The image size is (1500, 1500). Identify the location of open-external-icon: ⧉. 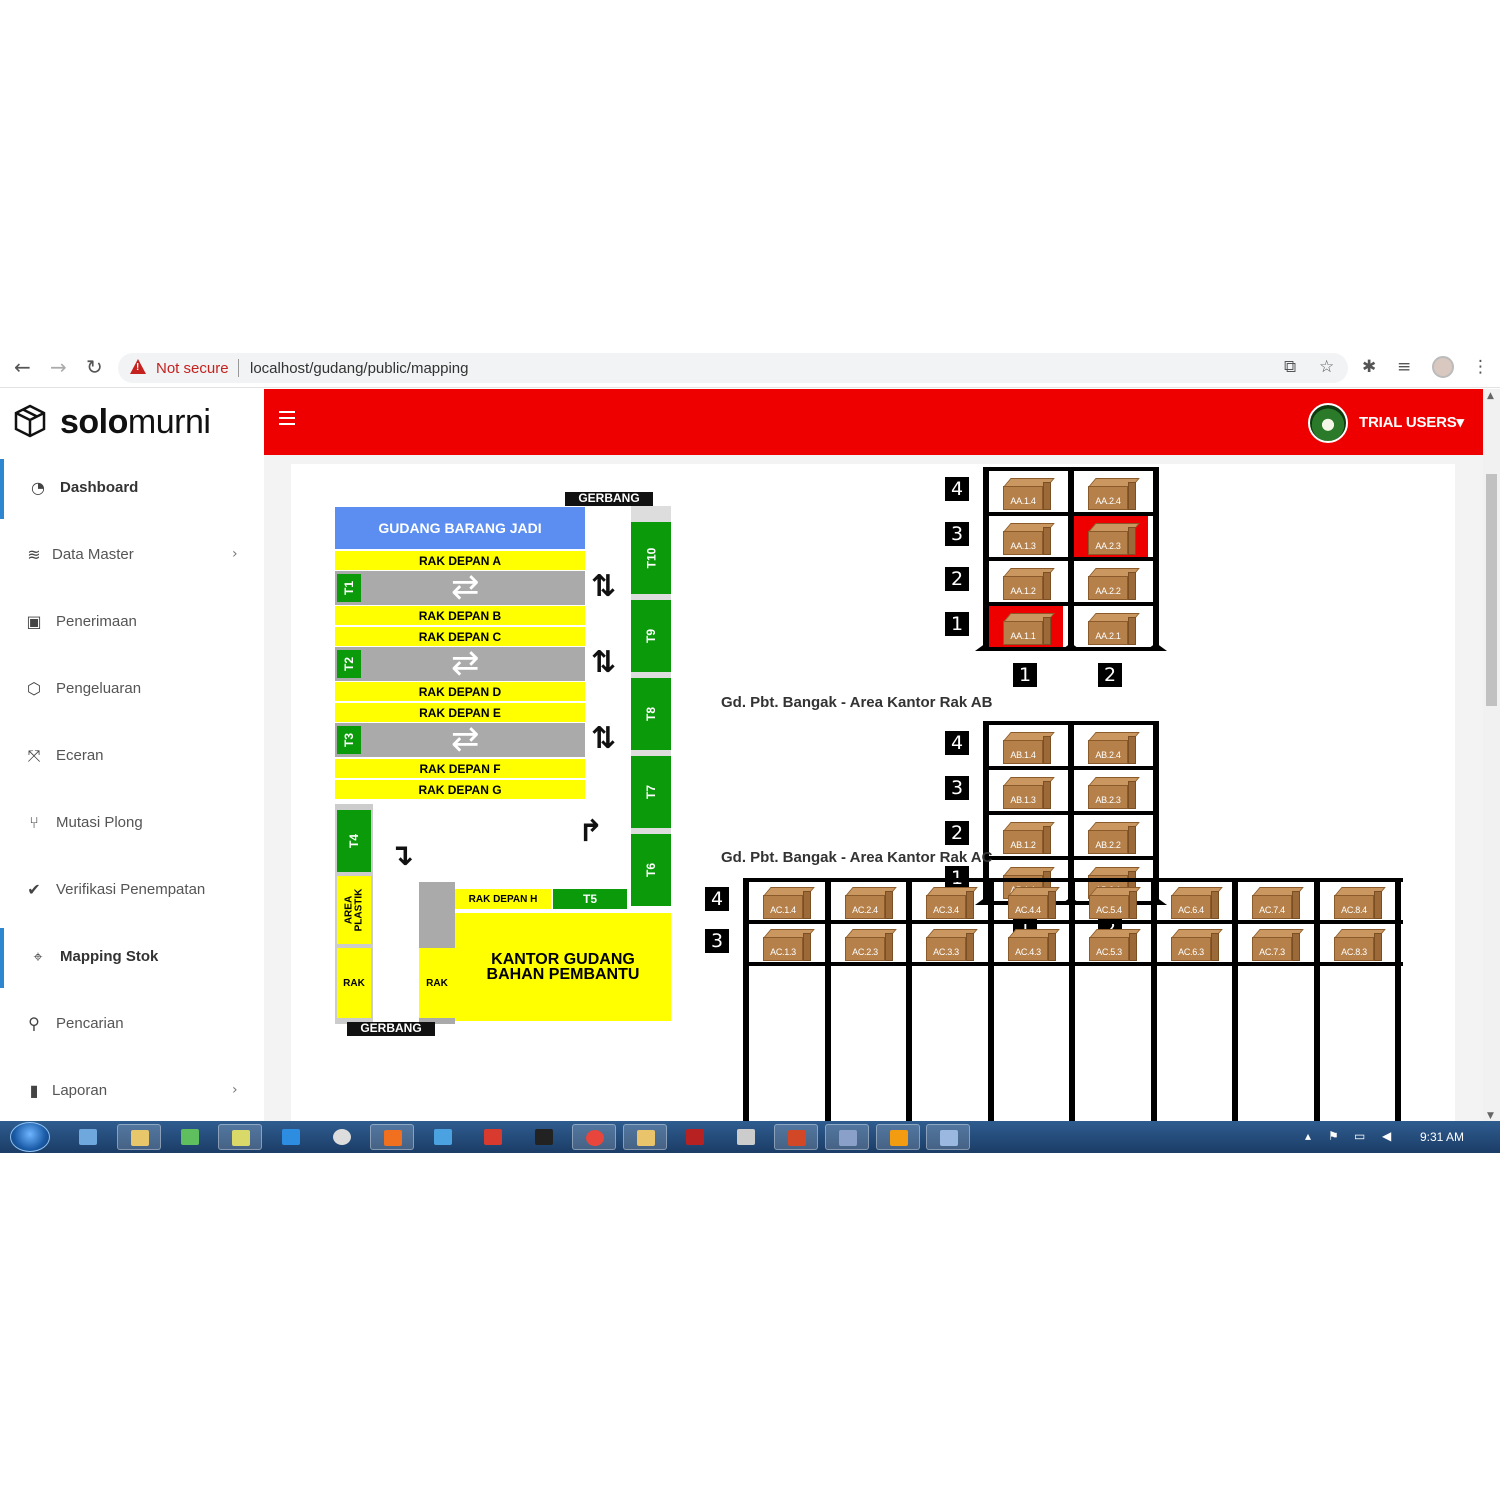
(1290, 367).